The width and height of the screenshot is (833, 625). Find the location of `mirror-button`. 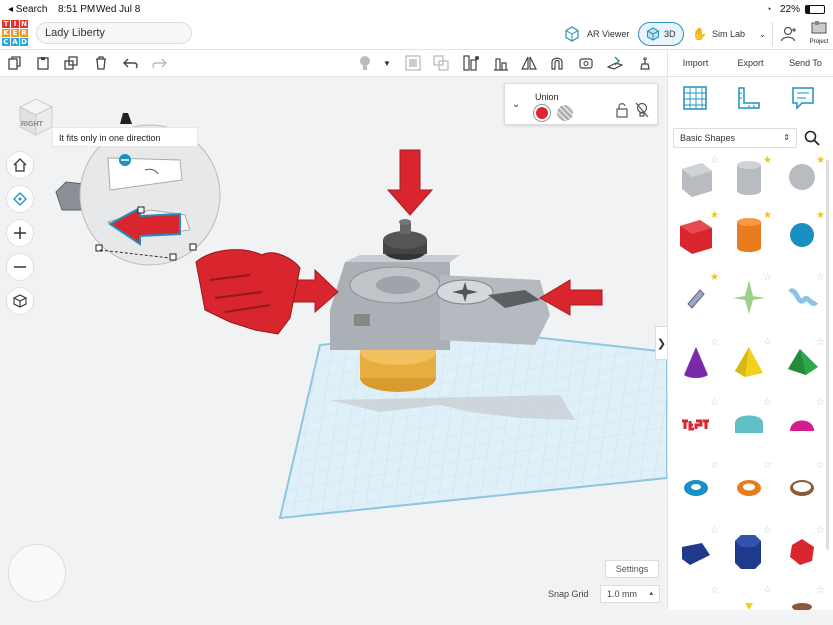

mirror-button is located at coordinates (529, 63).